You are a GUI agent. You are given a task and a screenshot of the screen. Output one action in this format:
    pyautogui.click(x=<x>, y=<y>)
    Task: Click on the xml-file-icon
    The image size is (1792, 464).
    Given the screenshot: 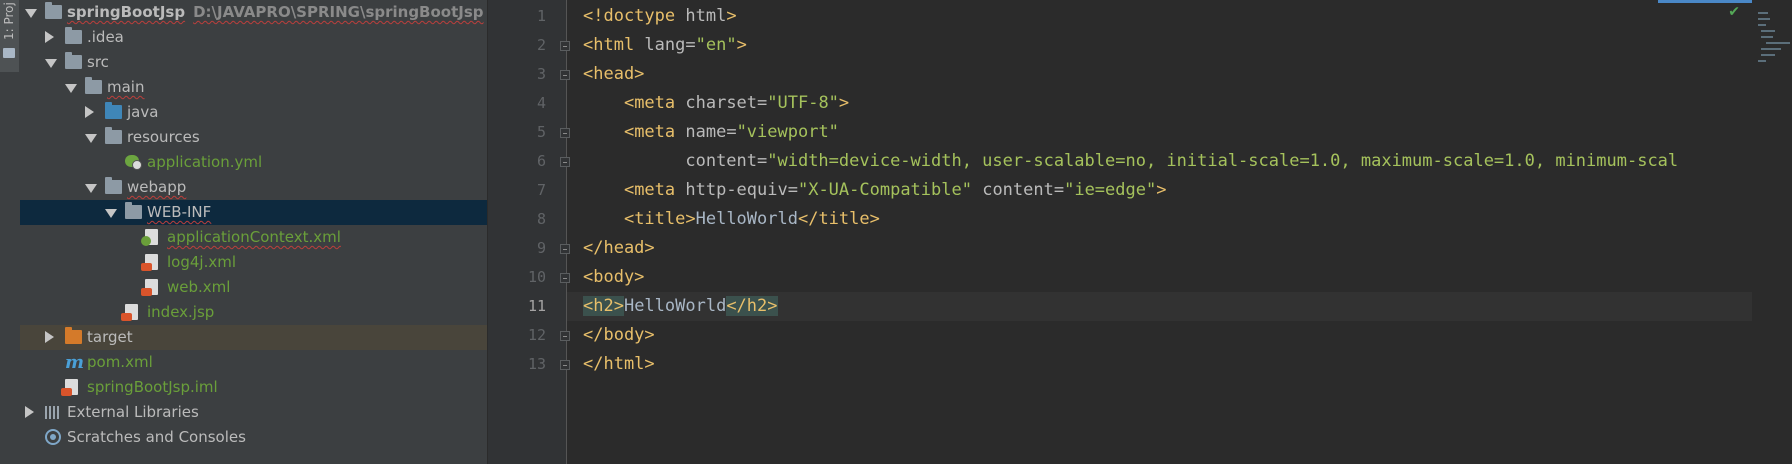 What is the action you would take?
    pyautogui.click(x=149, y=262)
    